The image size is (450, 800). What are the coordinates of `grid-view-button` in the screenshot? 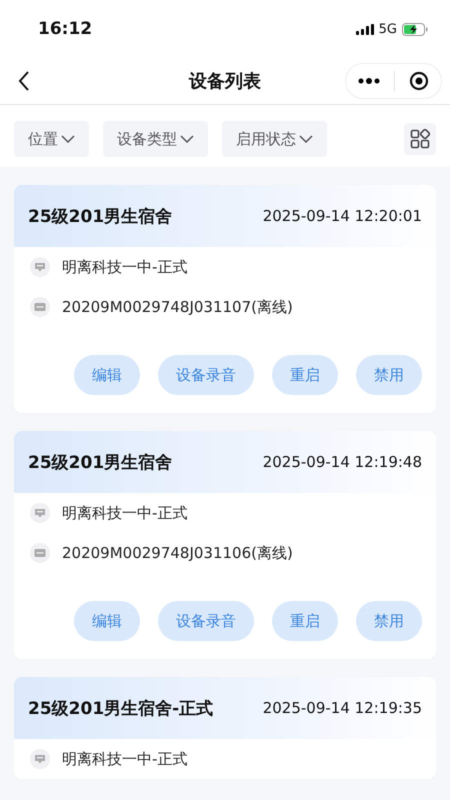 It's located at (420, 139).